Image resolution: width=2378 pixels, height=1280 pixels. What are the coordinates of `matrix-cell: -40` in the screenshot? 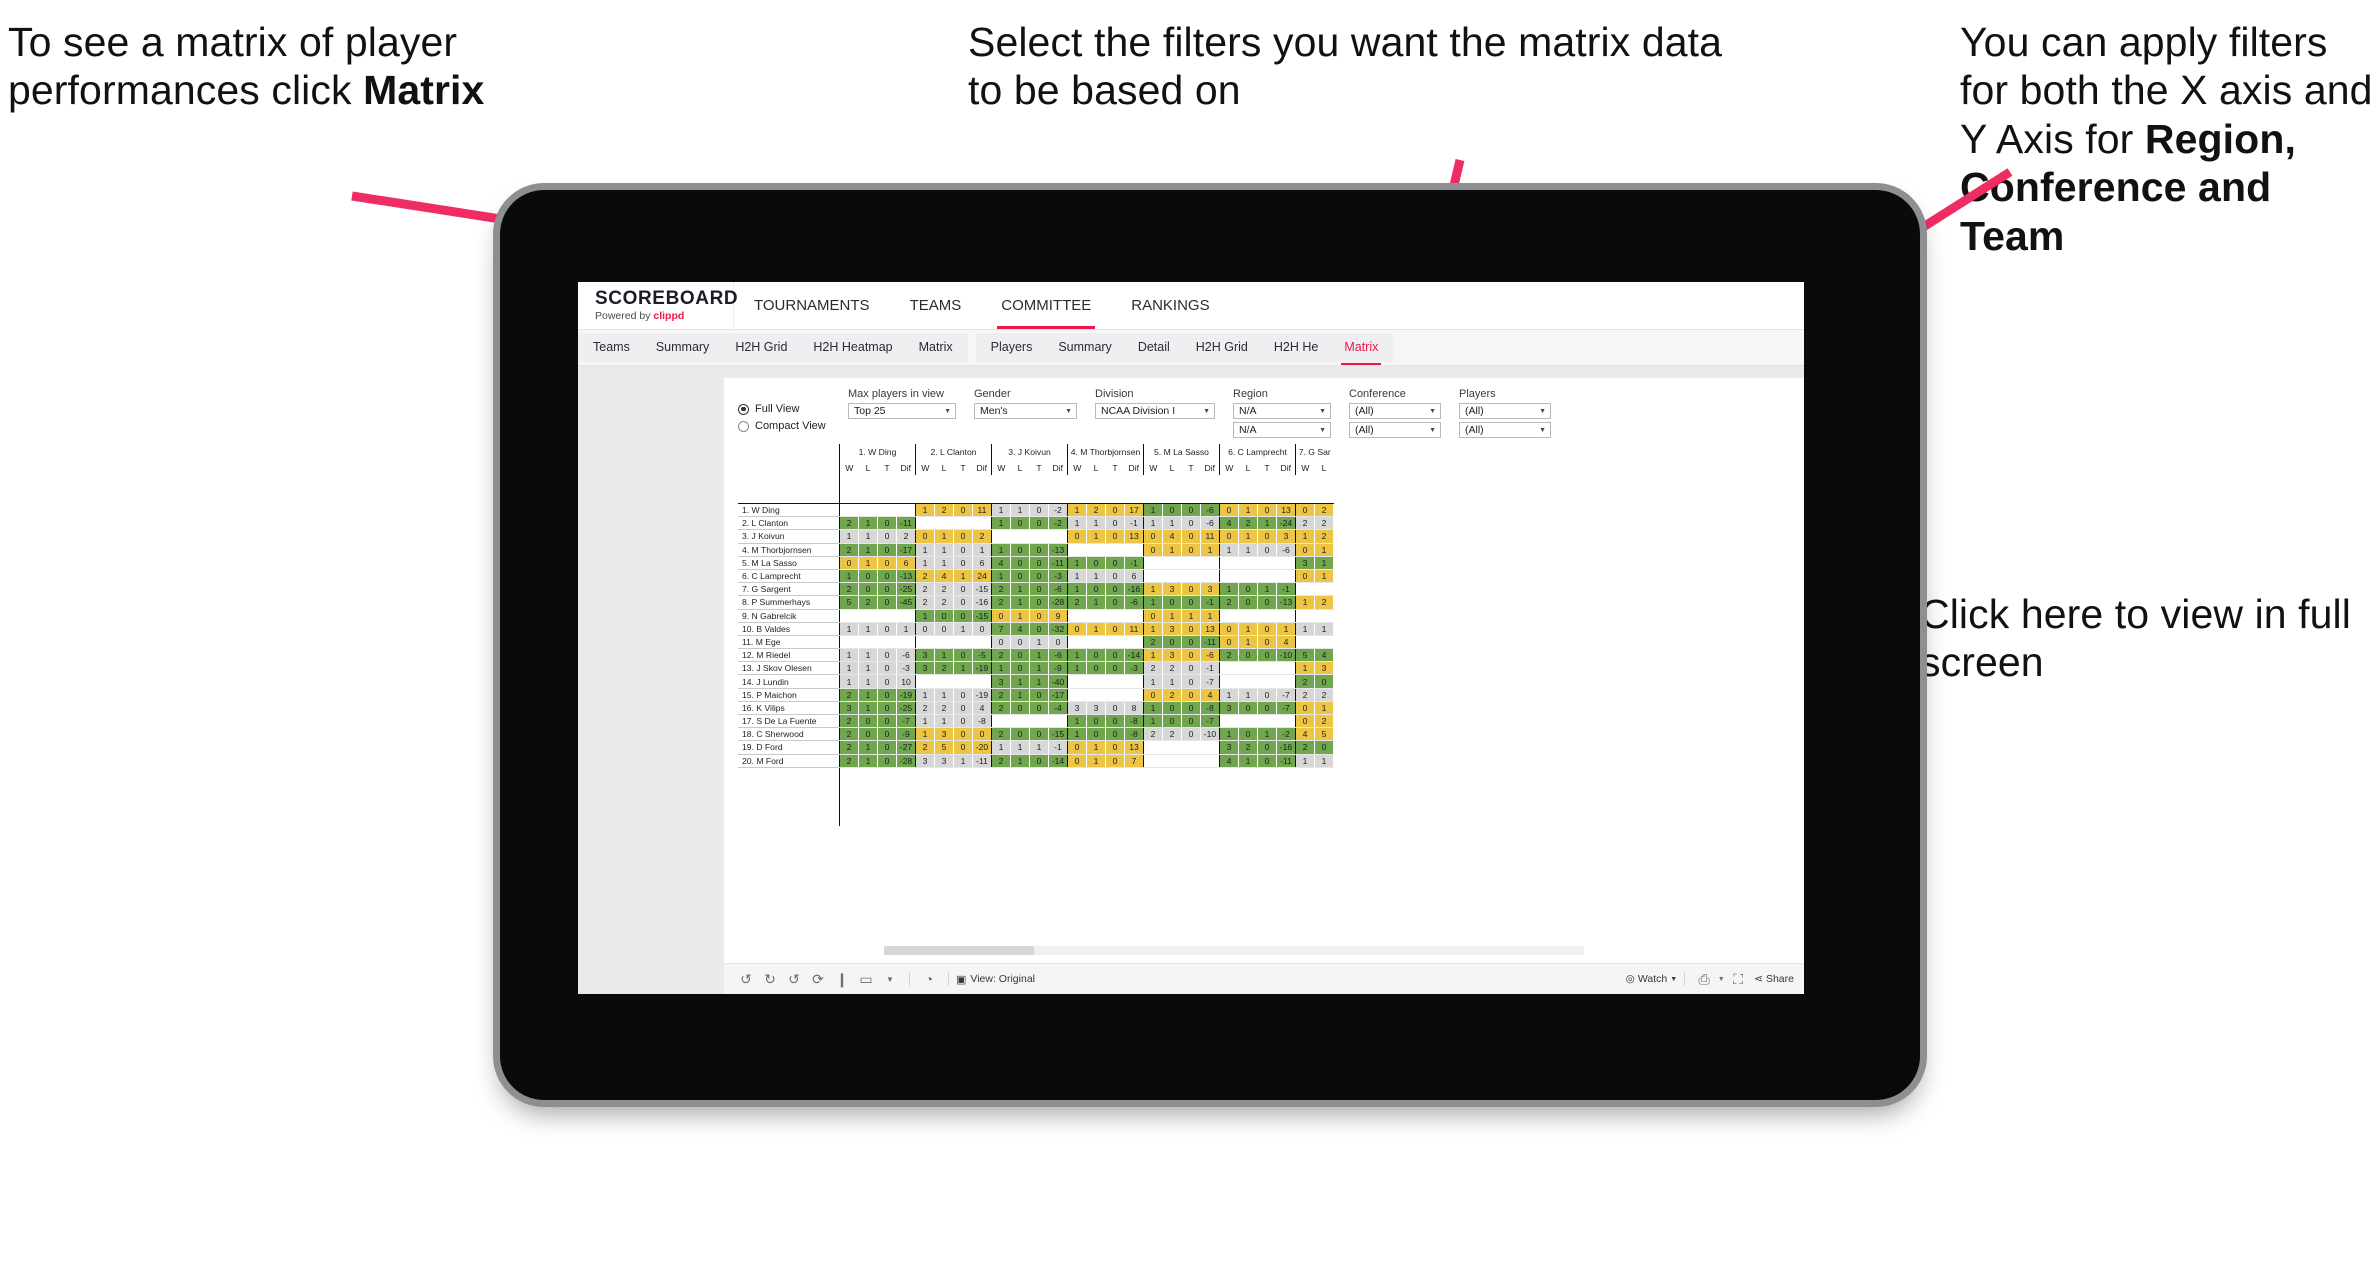 It's located at (1058, 681).